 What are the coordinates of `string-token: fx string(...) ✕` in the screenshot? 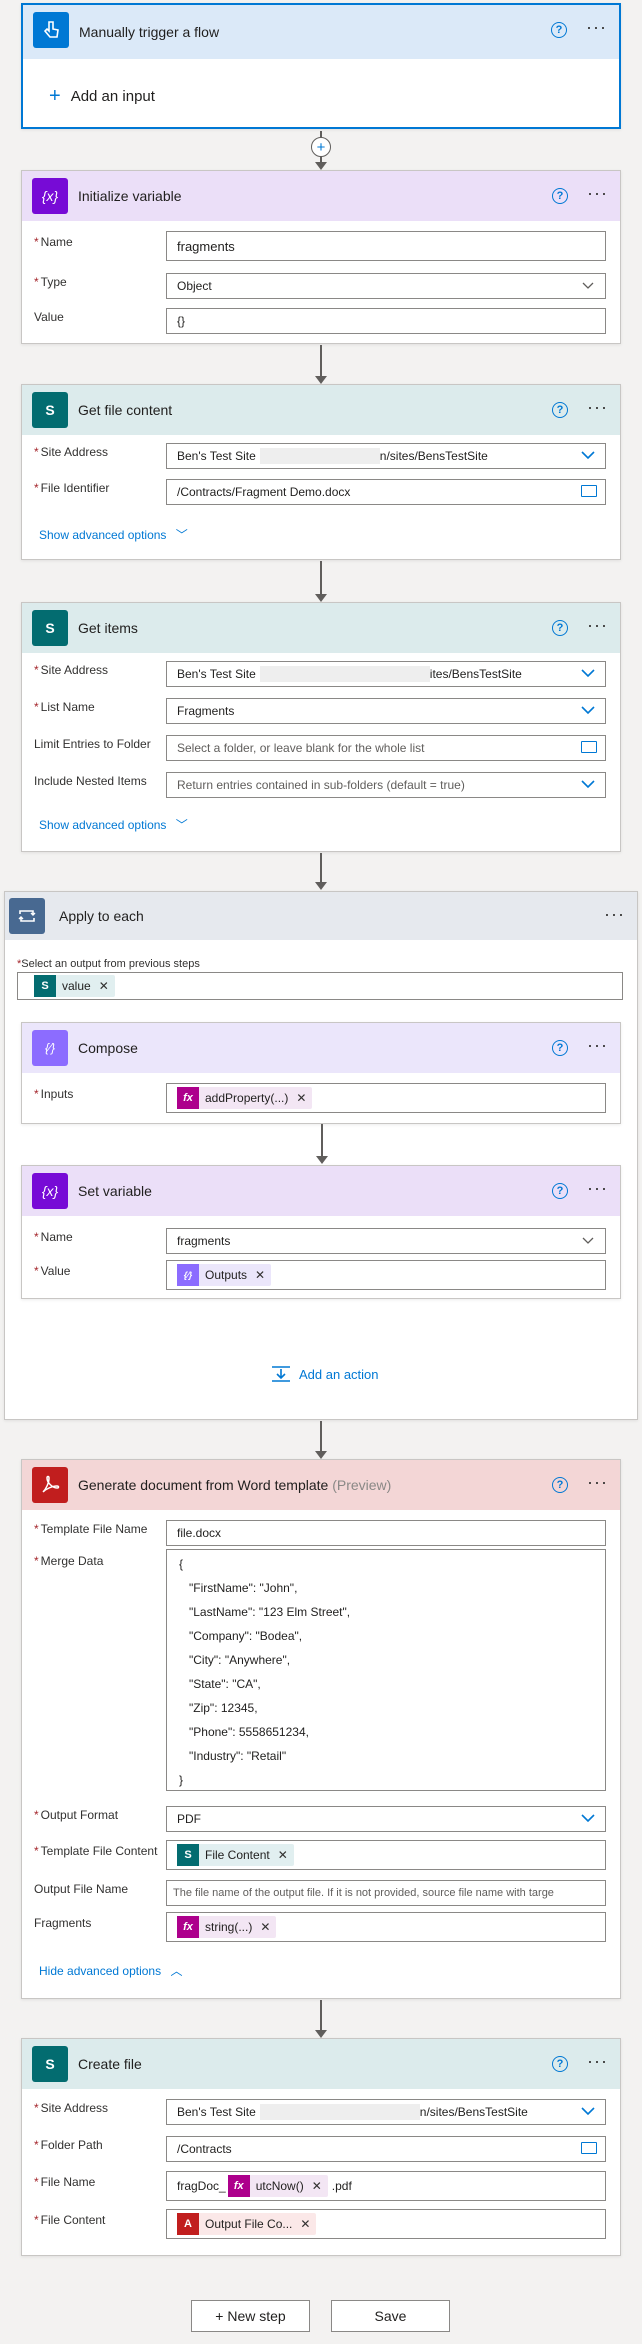 It's located at (227, 1927).